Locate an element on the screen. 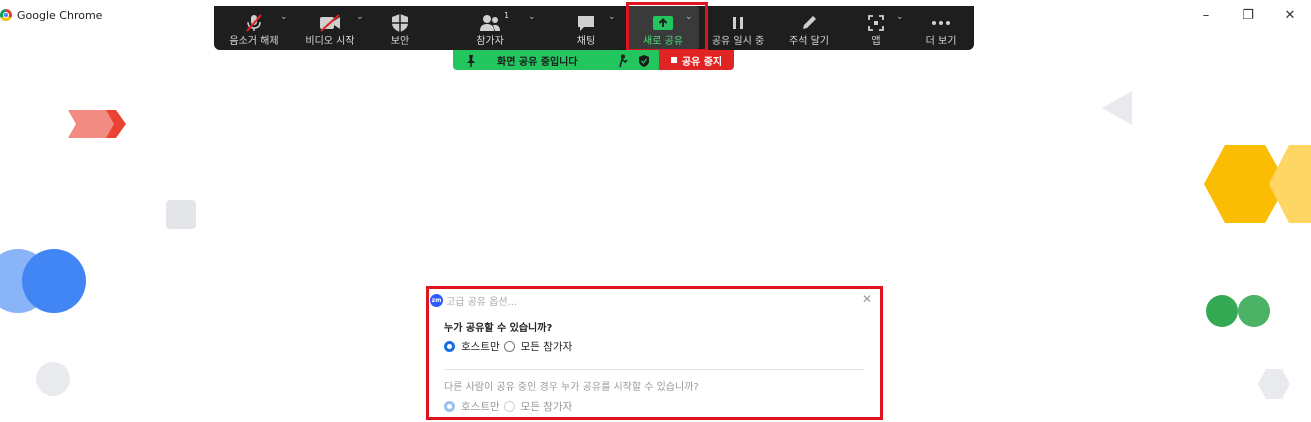 This screenshot has height=422, width=1311. who-can-share-question: 누가 공유할 수 있습니까? is located at coordinates (498, 328).